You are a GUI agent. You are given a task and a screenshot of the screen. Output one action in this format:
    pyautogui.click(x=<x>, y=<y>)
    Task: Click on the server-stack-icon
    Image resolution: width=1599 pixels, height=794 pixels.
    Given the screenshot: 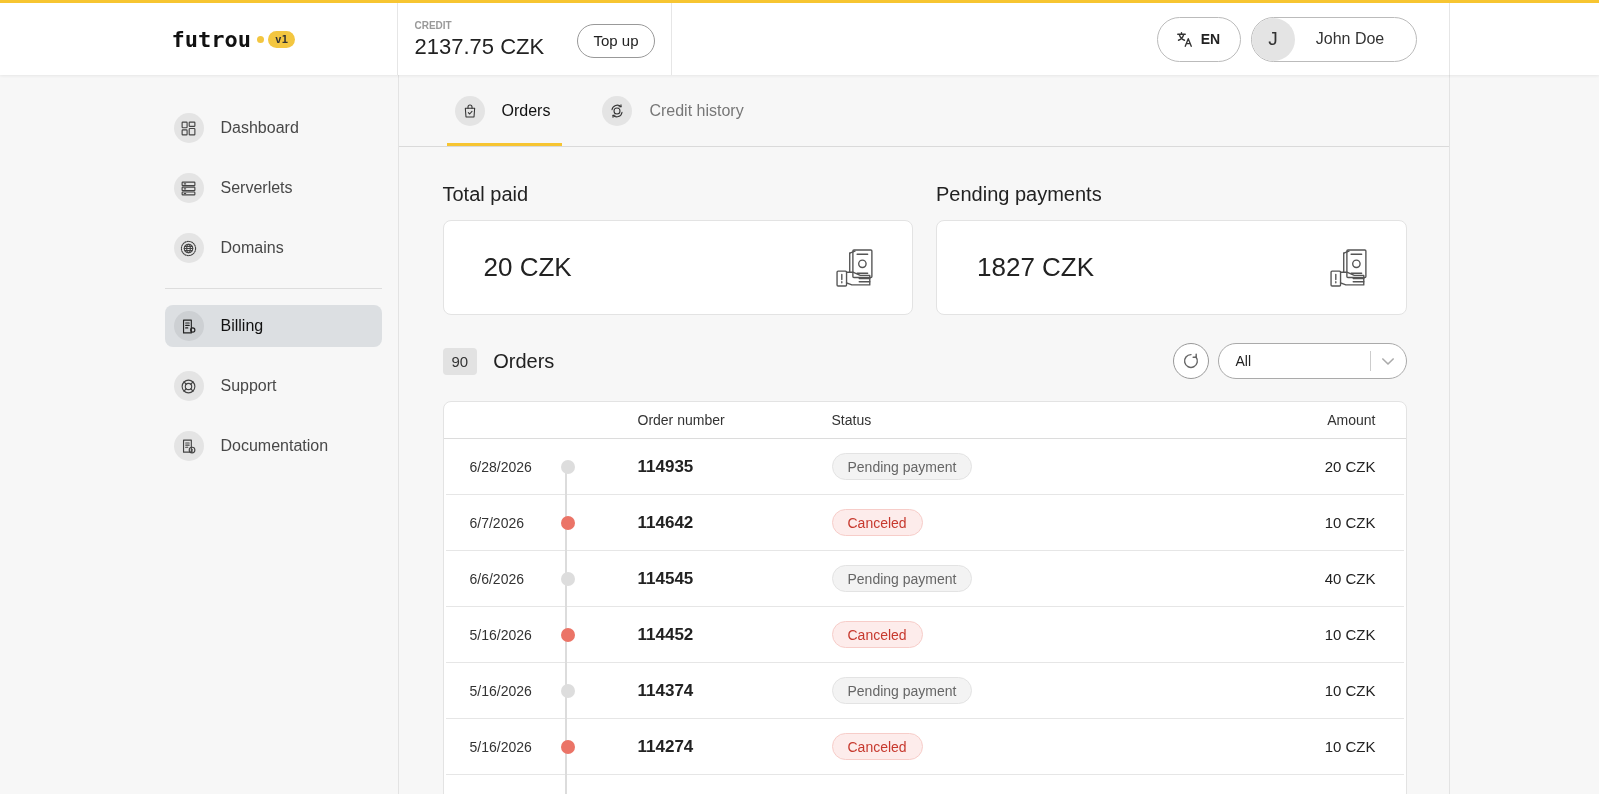 What is the action you would take?
    pyautogui.click(x=188, y=188)
    